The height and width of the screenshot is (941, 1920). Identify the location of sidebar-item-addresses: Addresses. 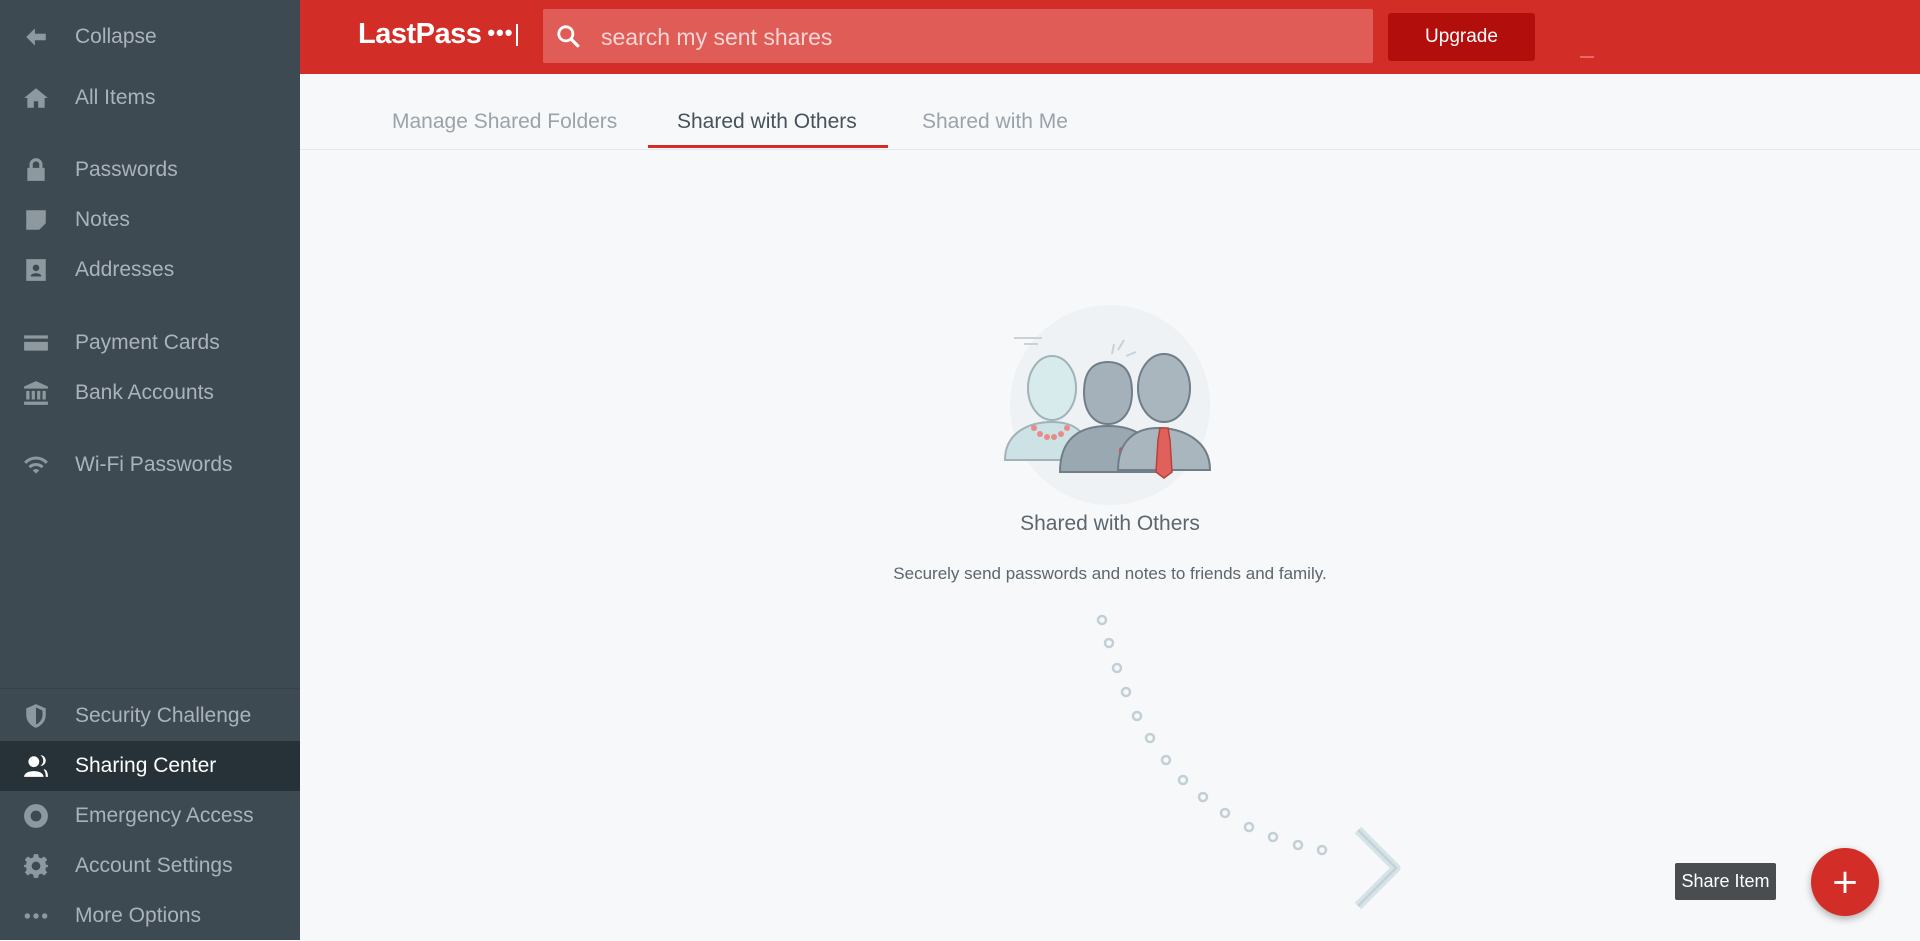
(150, 270).